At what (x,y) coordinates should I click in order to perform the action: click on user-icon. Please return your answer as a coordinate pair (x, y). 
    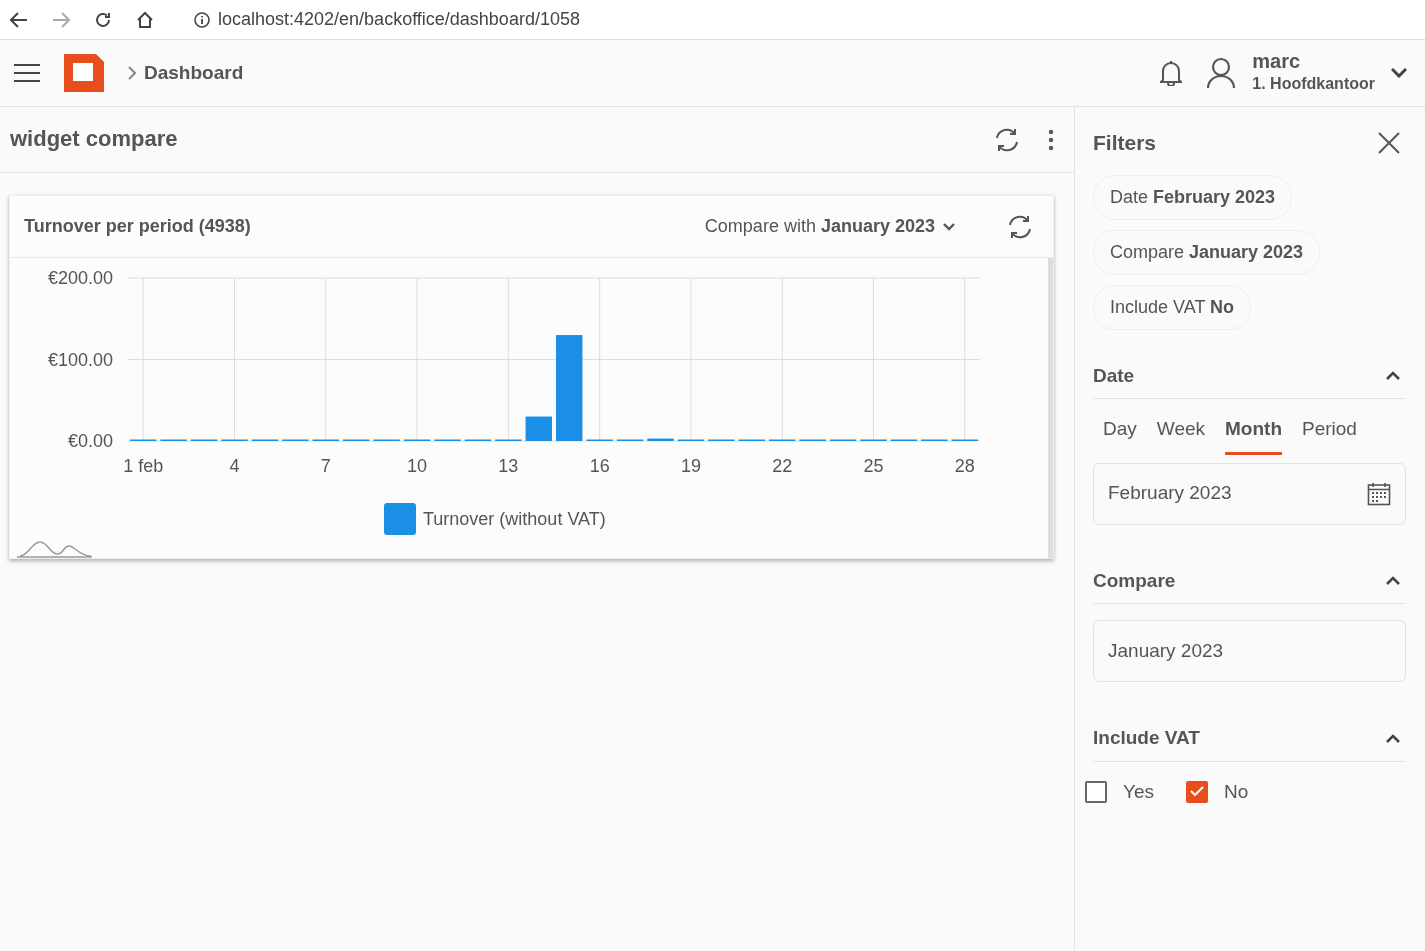
    Looking at the image, I should click on (1221, 73).